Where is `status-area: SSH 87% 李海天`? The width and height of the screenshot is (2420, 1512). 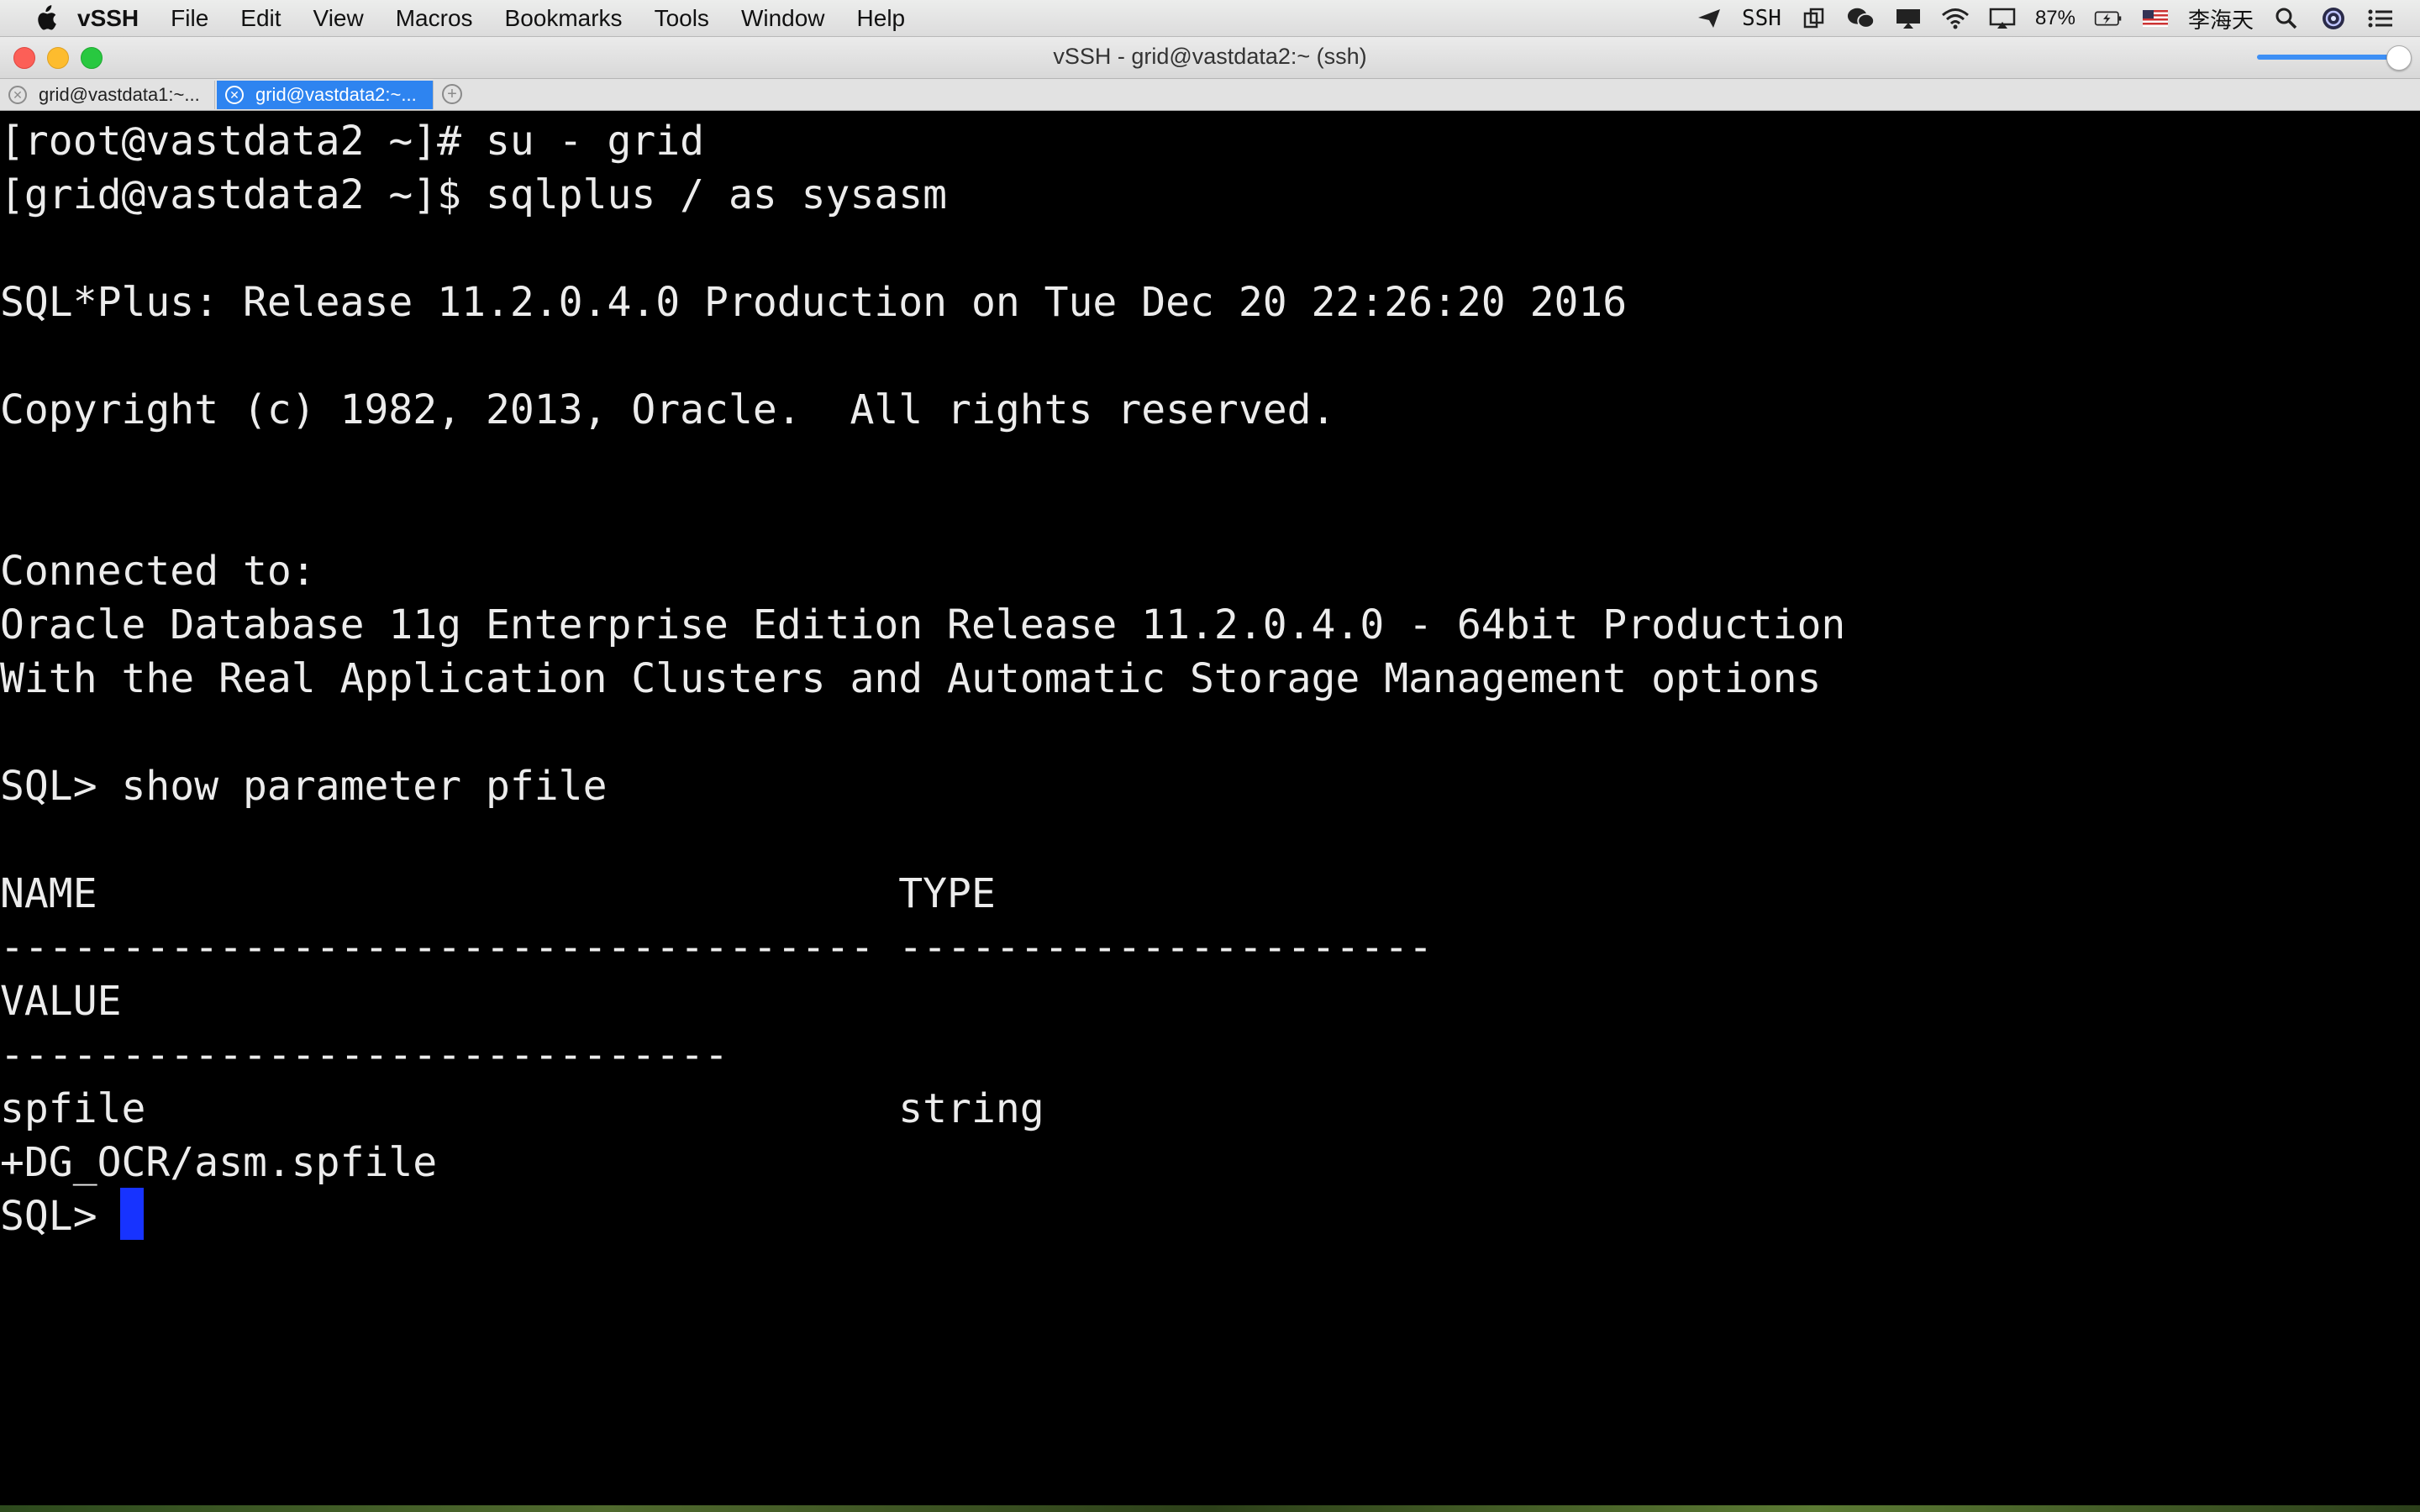
status-area: SSH 87% 李海天 is located at coordinates (2057, 18).